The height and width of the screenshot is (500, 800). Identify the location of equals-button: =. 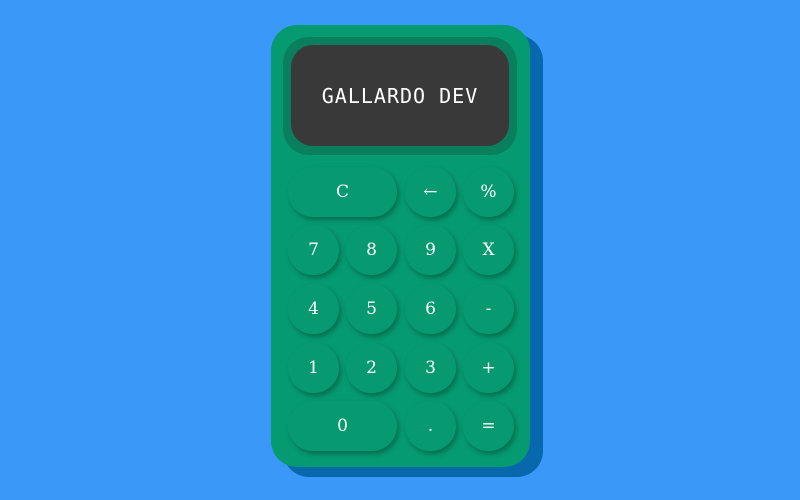
(488, 426).